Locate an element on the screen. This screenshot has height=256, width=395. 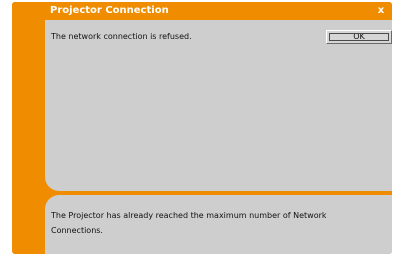
close-icon: x is located at coordinates (381, 11).